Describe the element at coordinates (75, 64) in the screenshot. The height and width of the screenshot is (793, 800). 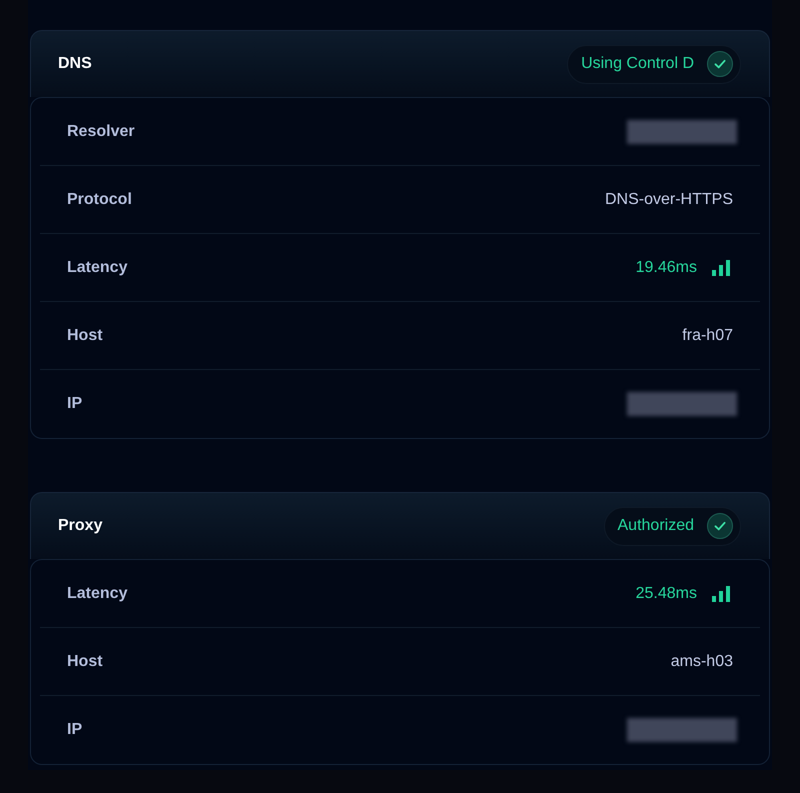
I see `section-title: DNS` at that location.